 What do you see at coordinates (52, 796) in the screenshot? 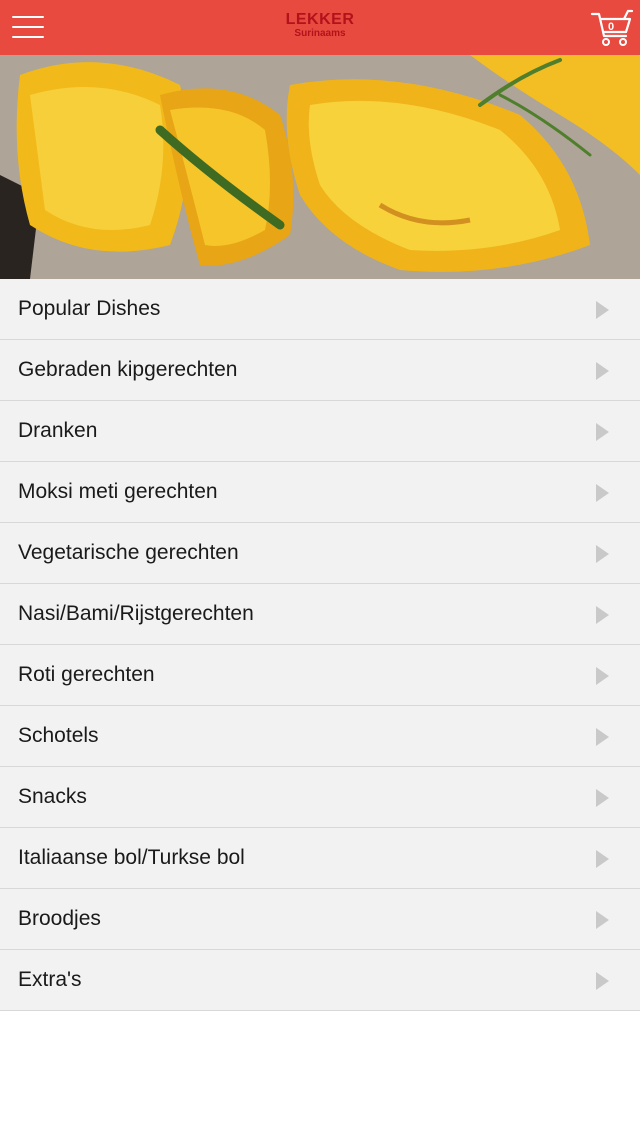
I see `category-label: Snacks` at bounding box center [52, 796].